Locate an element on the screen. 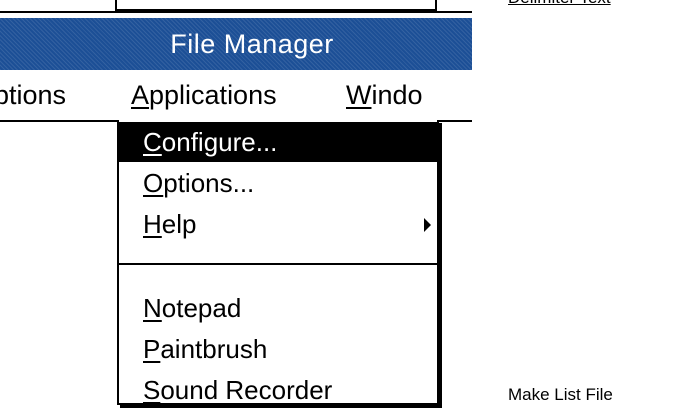  help-label: elp is located at coordinates (179, 224).